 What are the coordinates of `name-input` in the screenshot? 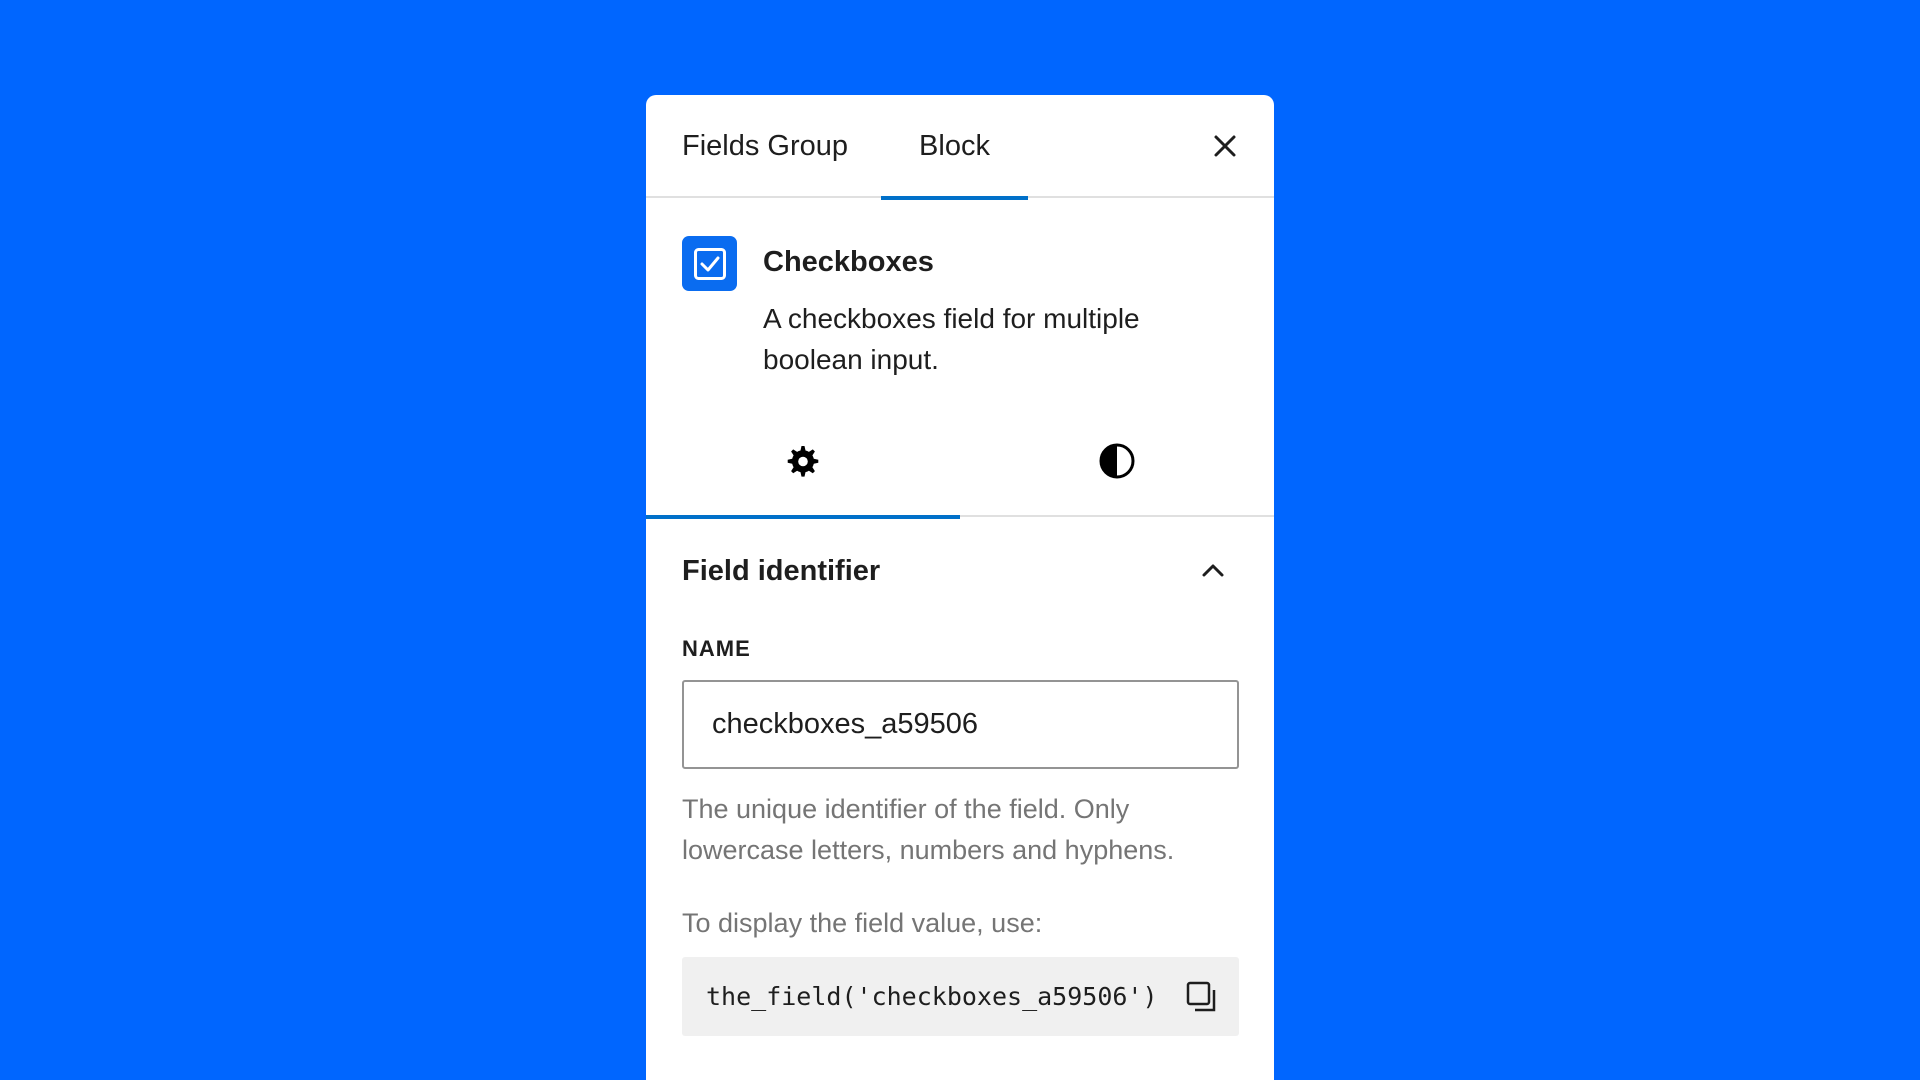 It's located at (960, 724).